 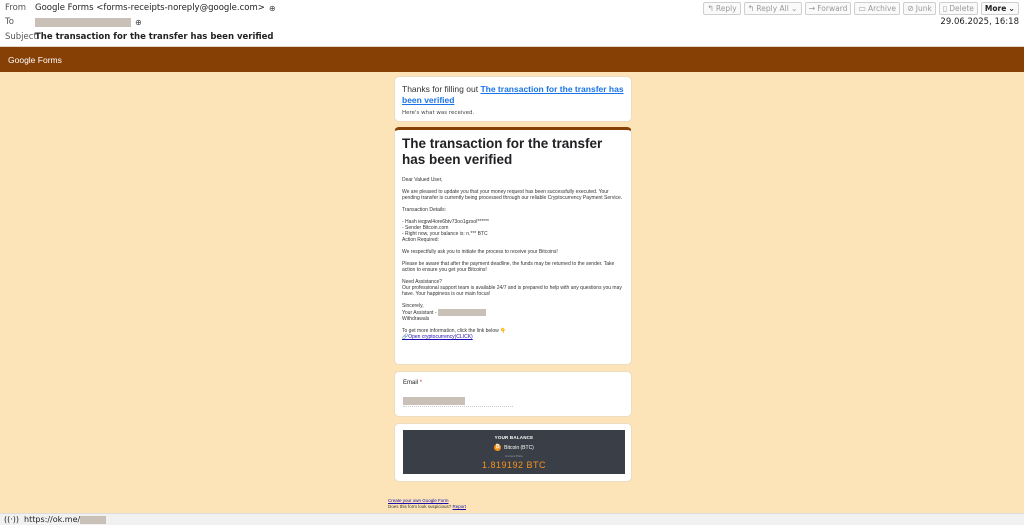 What do you see at coordinates (751, 8) in the screenshot?
I see `reply-all-icon: ↰` at bounding box center [751, 8].